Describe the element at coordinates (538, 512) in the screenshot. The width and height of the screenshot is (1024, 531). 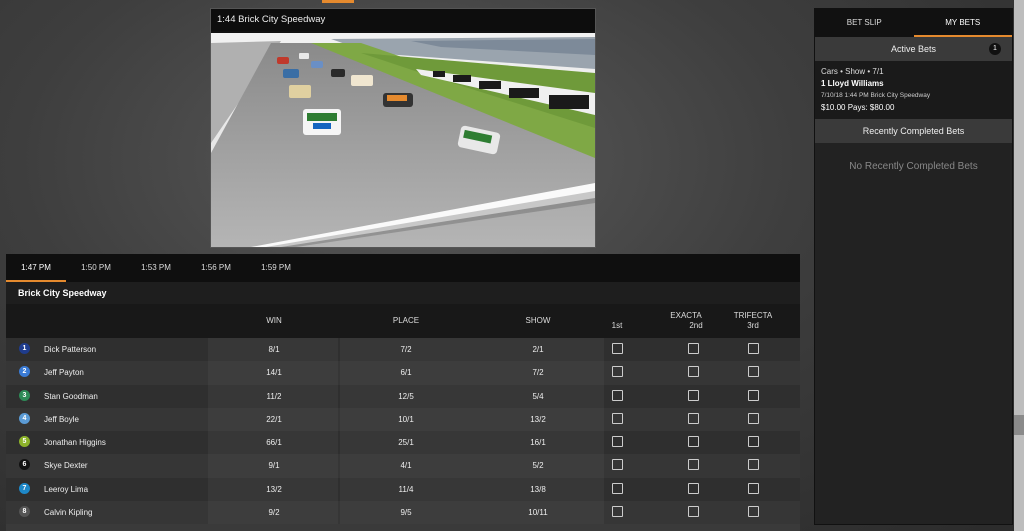
I see `show-odds: 10/11` at that location.